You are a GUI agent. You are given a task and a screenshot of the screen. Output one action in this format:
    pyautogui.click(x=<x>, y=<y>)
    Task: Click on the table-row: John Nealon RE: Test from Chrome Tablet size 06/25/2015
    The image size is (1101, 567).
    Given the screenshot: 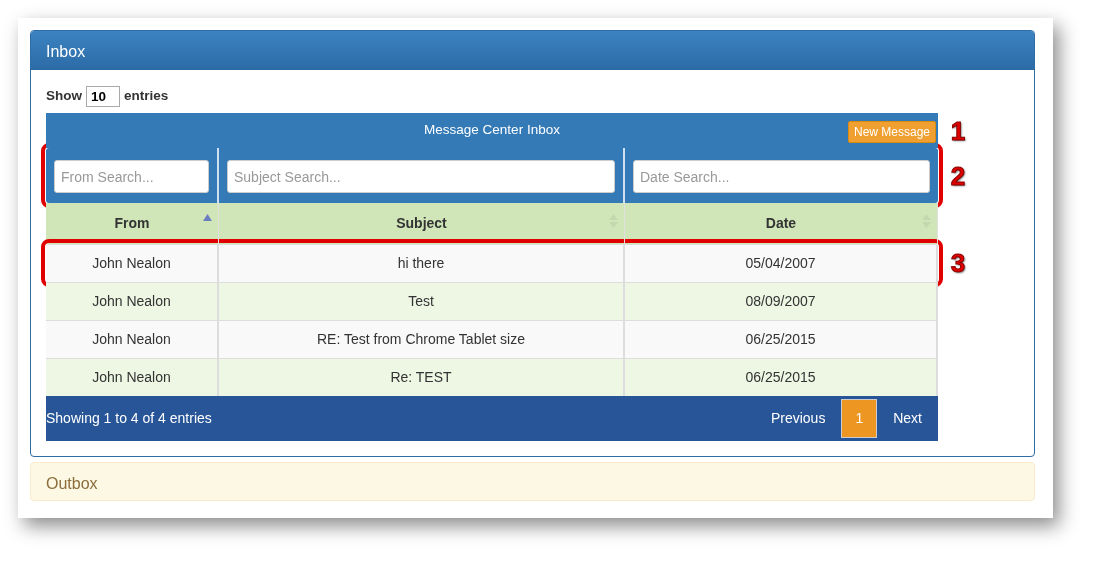 What is the action you would take?
    pyautogui.click(x=492, y=339)
    